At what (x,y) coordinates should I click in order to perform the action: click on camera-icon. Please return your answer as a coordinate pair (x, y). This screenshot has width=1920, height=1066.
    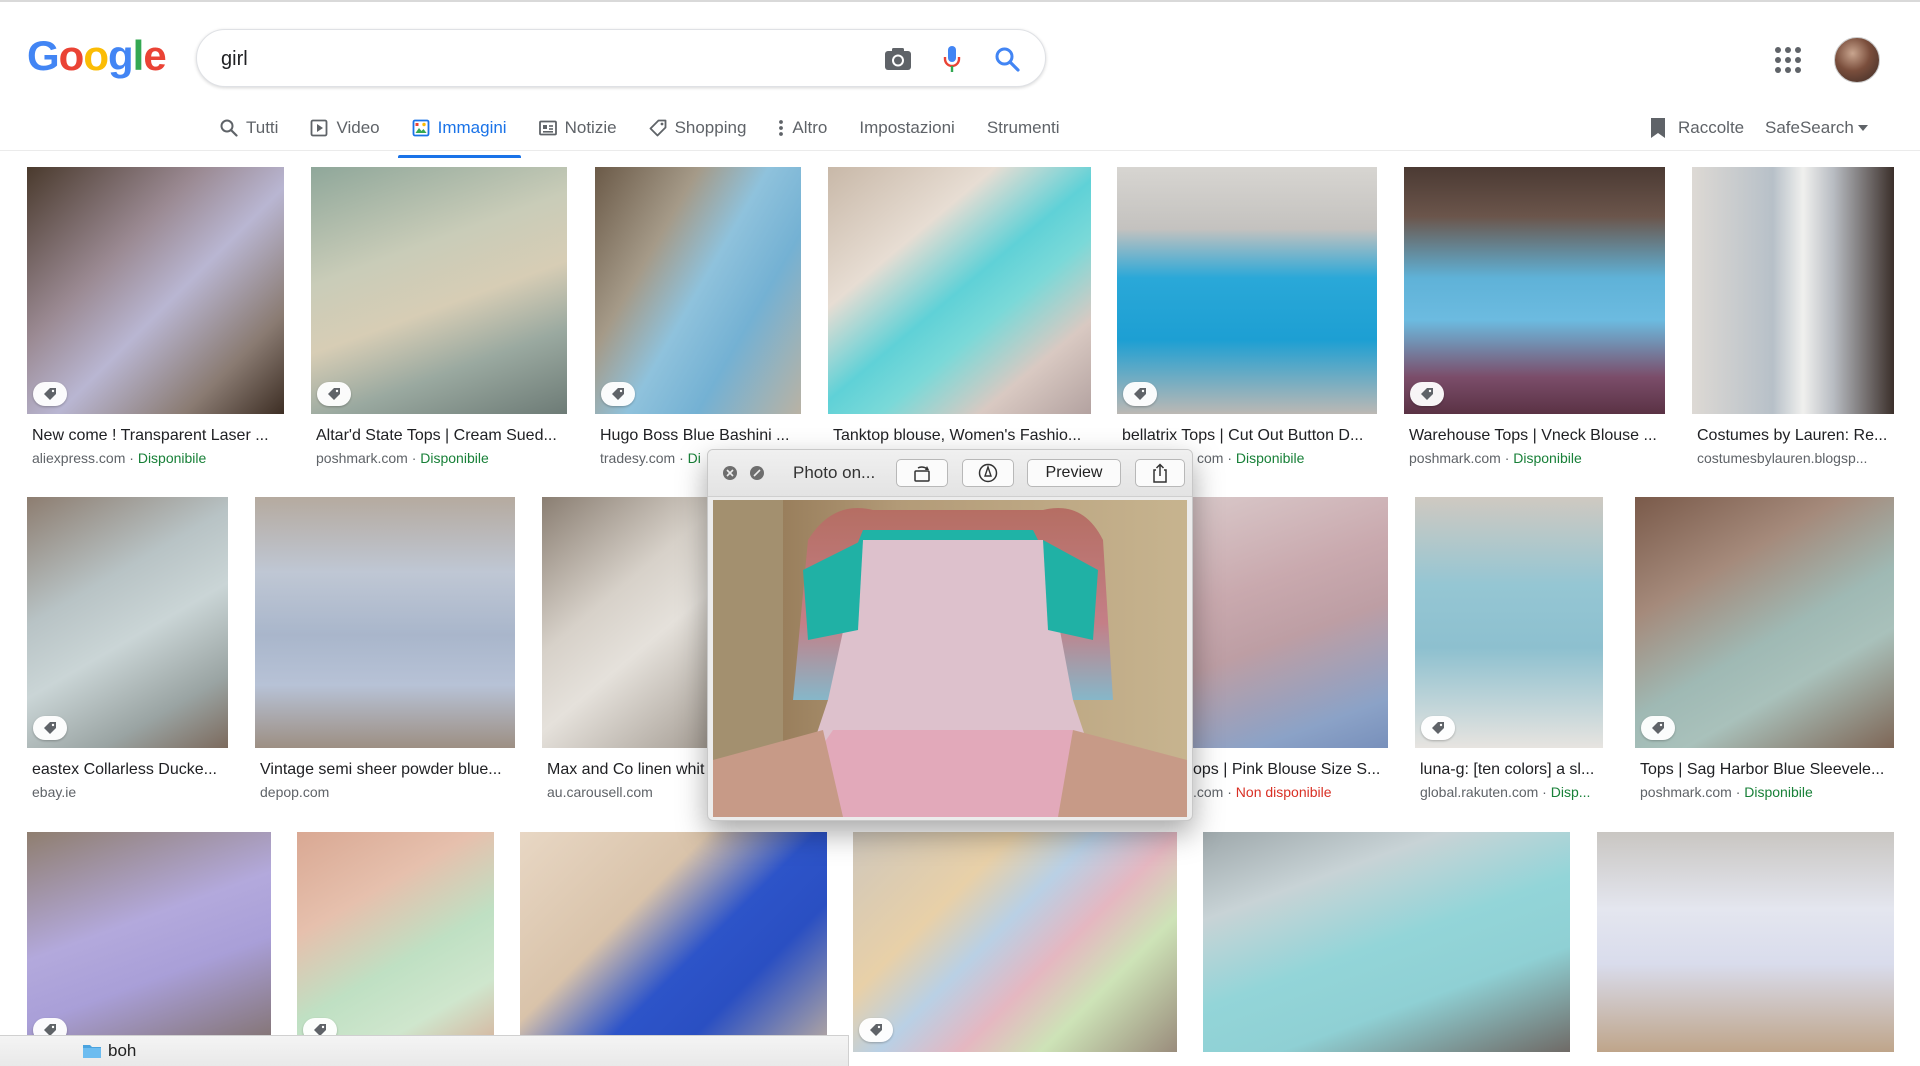
    Looking at the image, I should click on (898, 59).